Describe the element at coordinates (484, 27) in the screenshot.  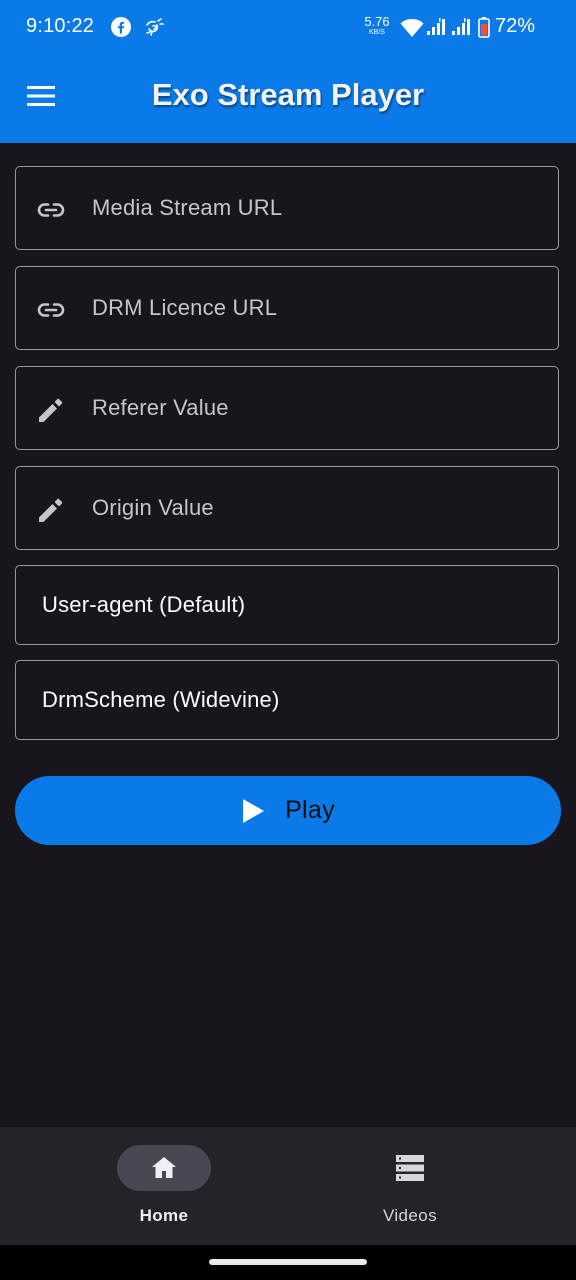
I see `battery-icon` at that location.